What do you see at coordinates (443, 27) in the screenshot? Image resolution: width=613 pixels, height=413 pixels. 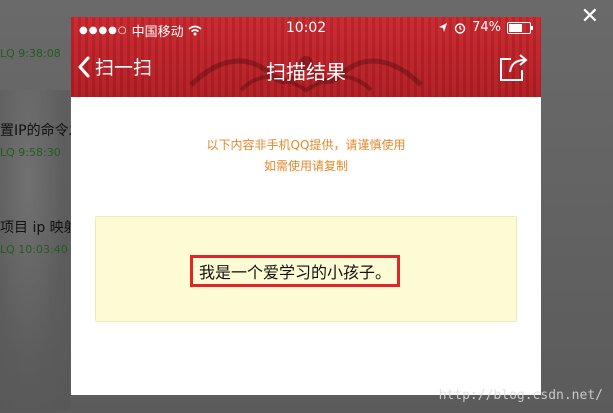 I see `location-arrow-icon` at bounding box center [443, 27].